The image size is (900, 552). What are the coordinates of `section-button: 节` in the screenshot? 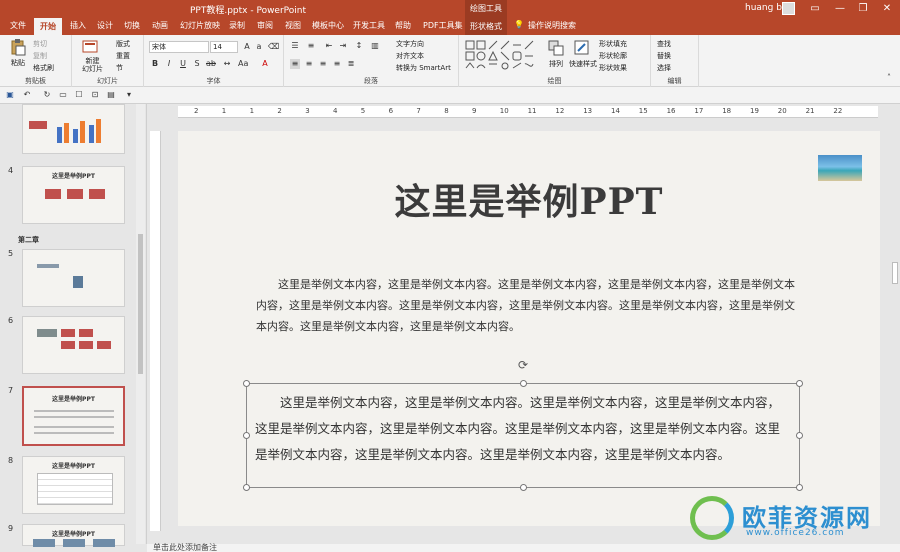 It's located at (119, 68).